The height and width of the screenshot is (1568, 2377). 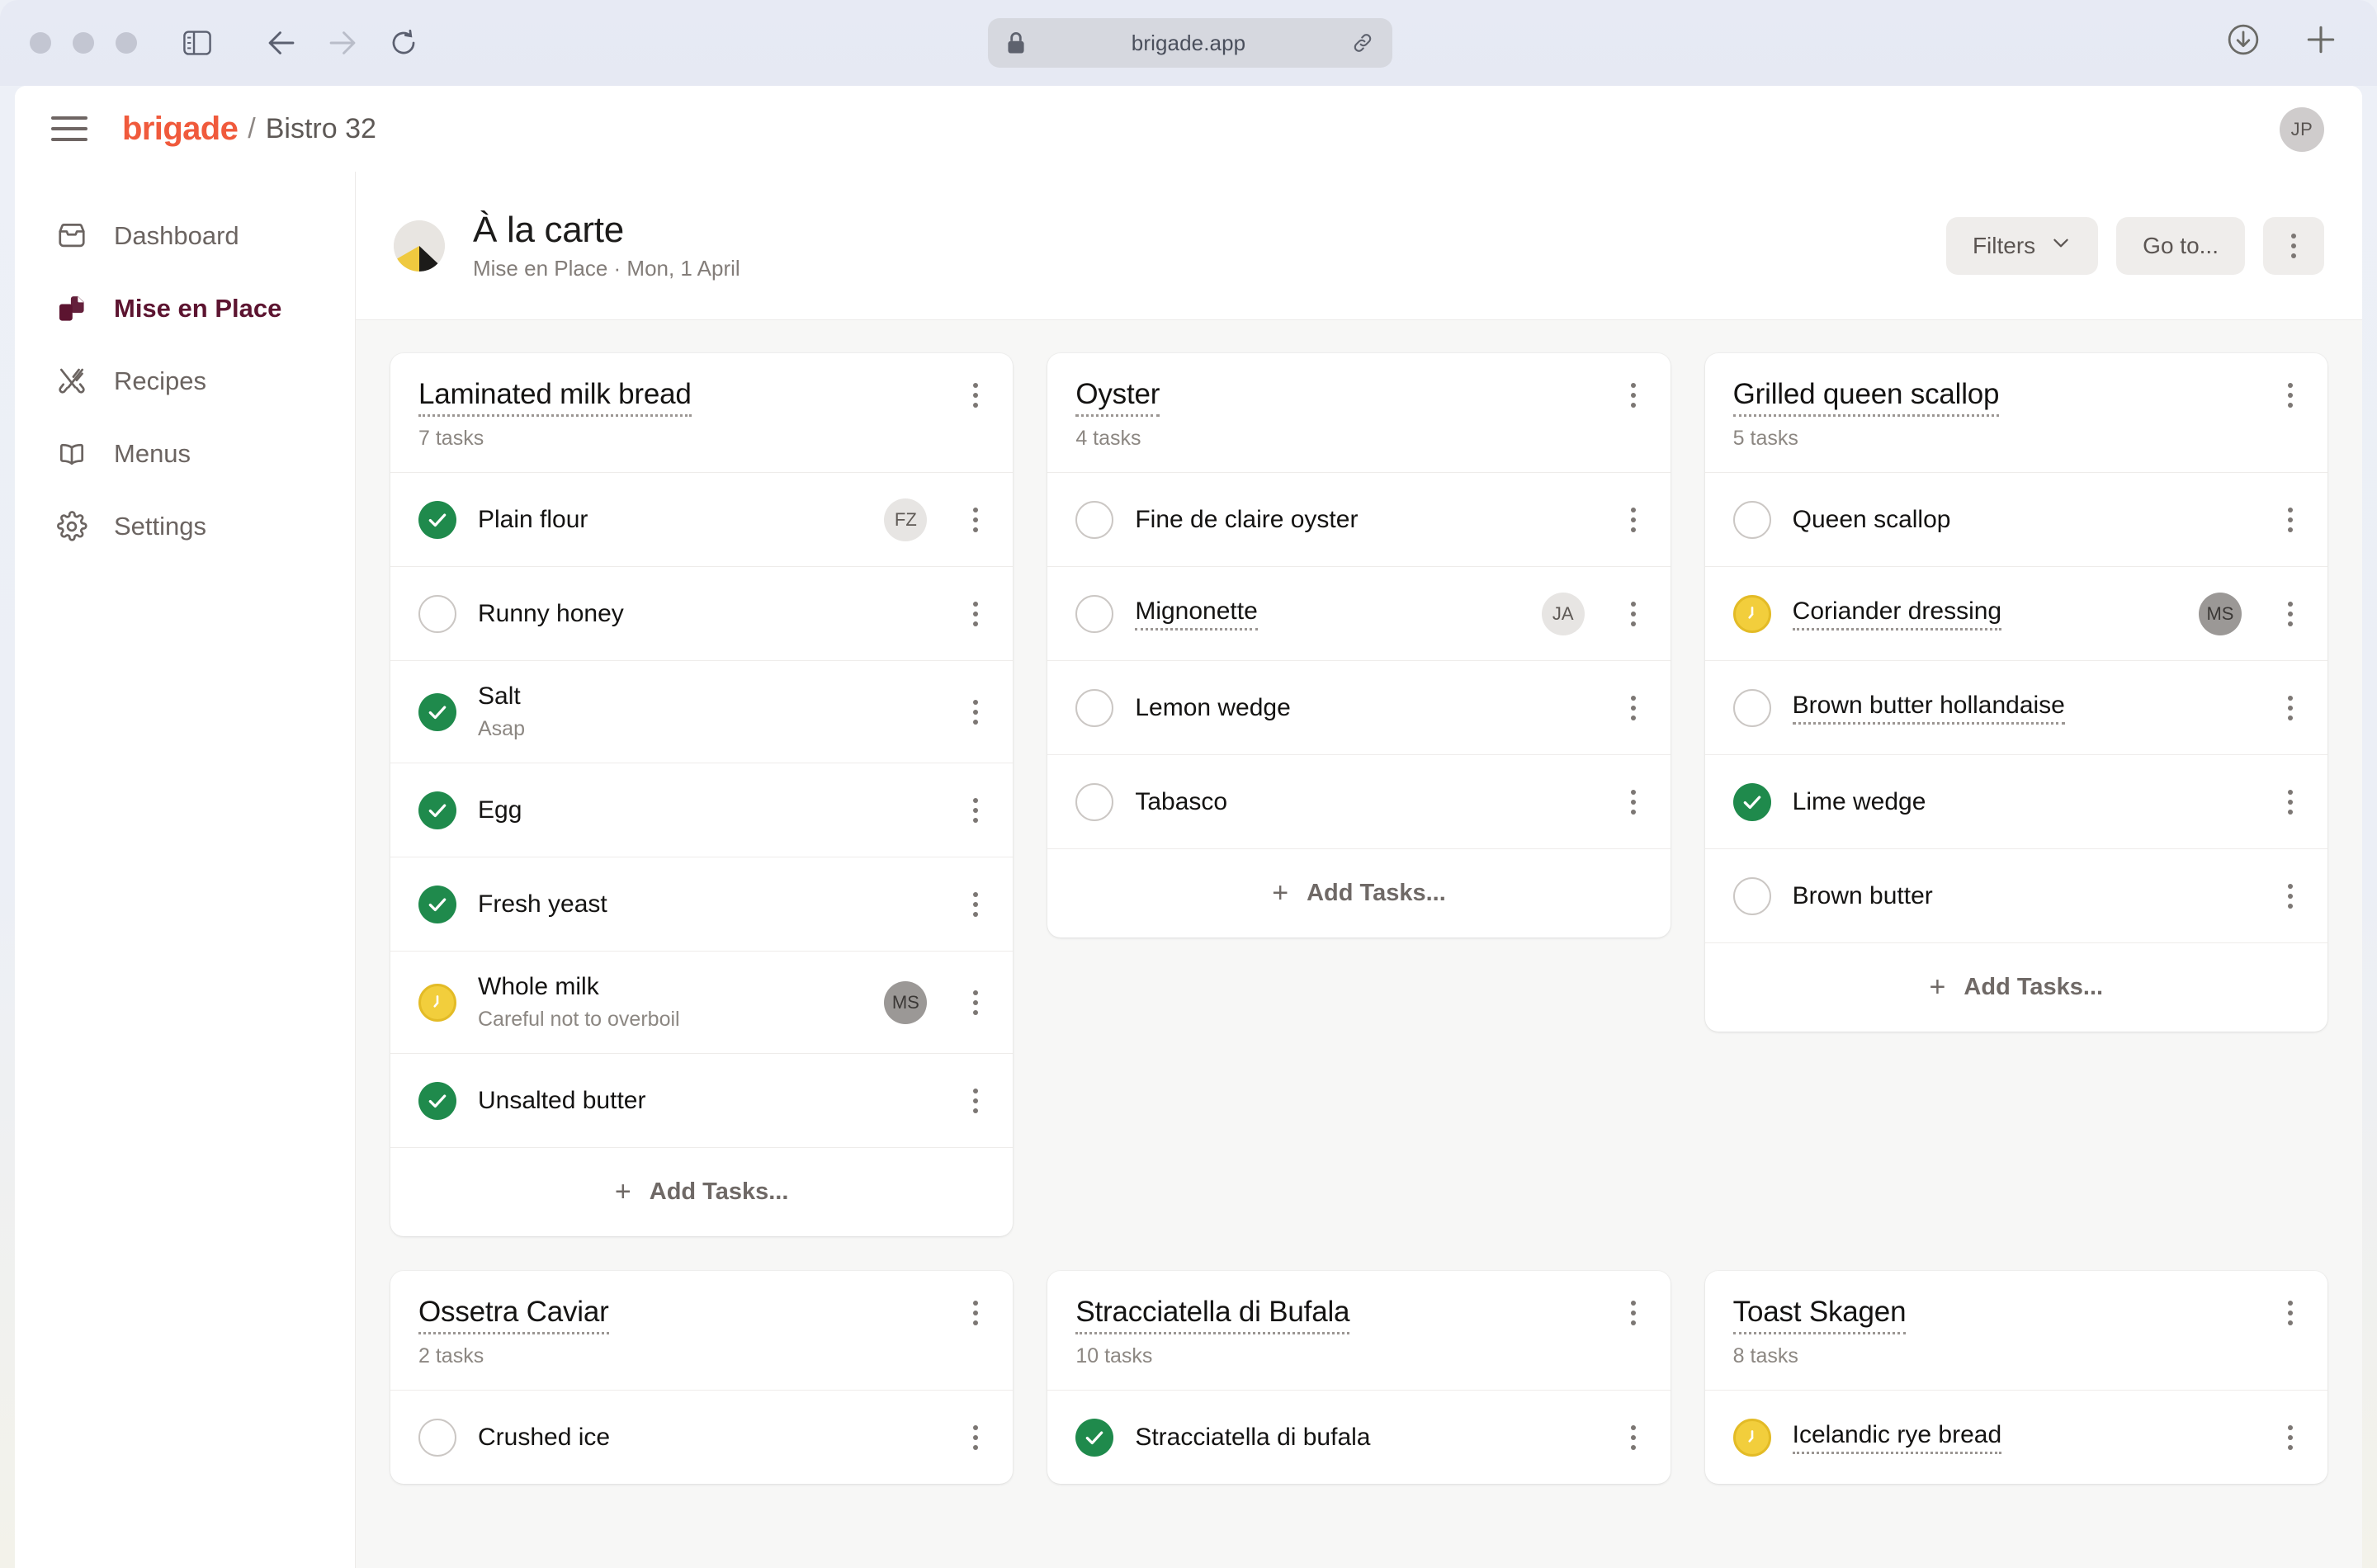 What do you see at coordinates (702, 613) in the screenshot?
I see `task-row: Runny honey` at bounding box center [702, 613].